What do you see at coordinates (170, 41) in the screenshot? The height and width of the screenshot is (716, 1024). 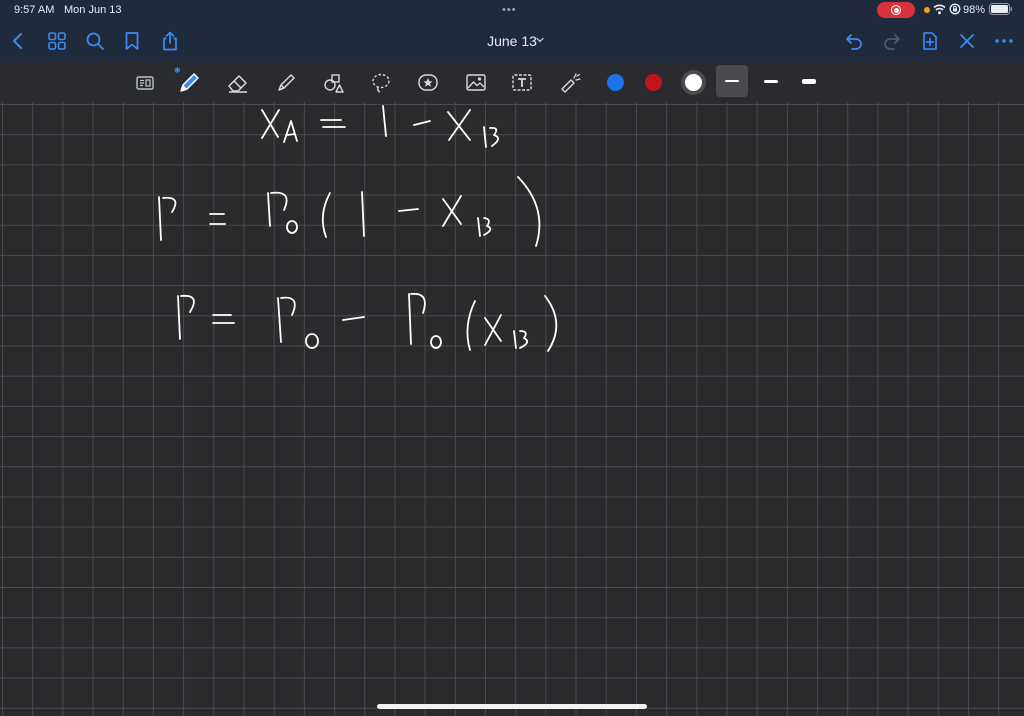 I see `share-icon` at bounding box center [170, 41].